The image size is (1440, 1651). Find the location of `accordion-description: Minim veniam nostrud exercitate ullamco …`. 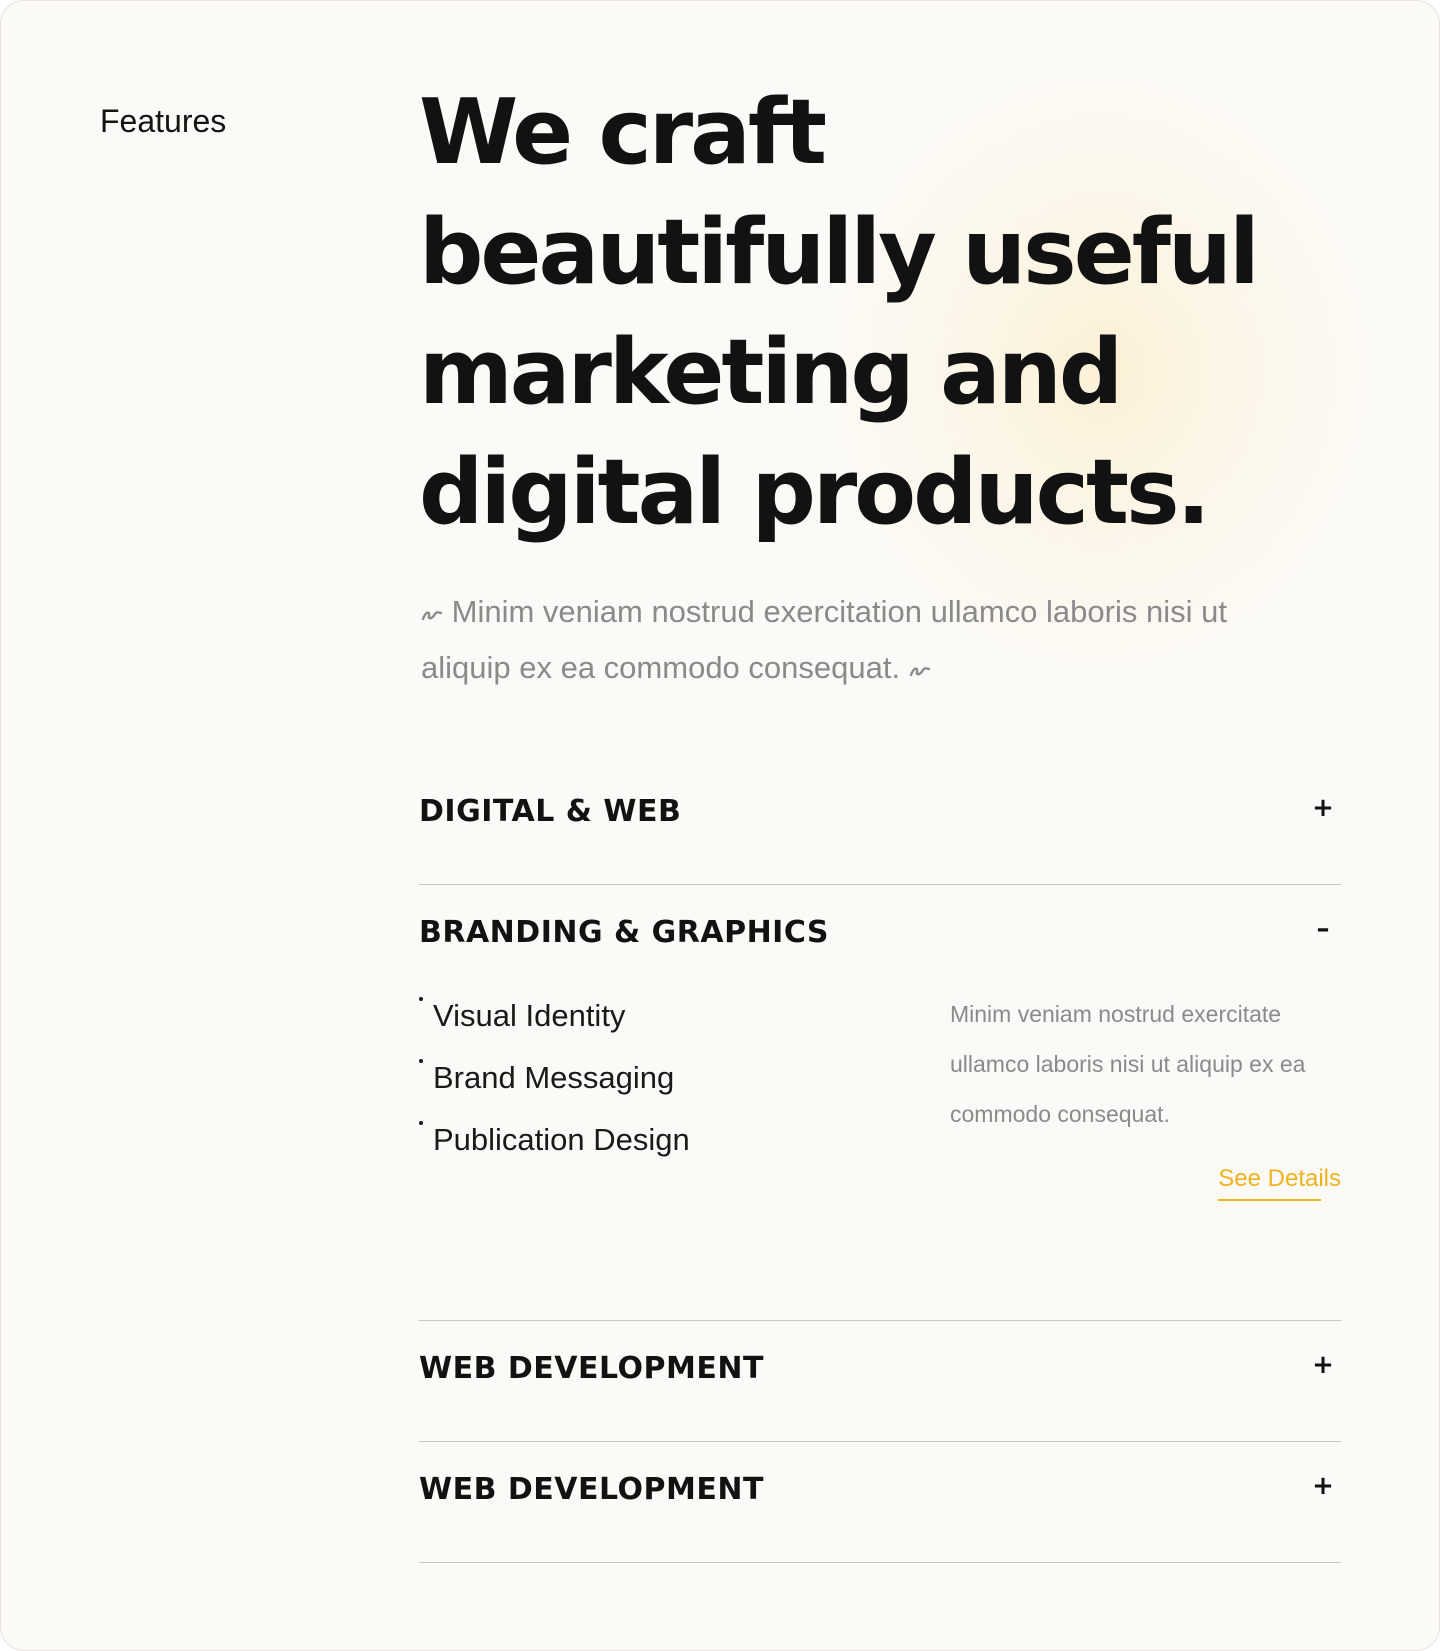

accordion-description: Minim veniam nostrud exercitate ullamco … is located at coordinates (1128, 1064).